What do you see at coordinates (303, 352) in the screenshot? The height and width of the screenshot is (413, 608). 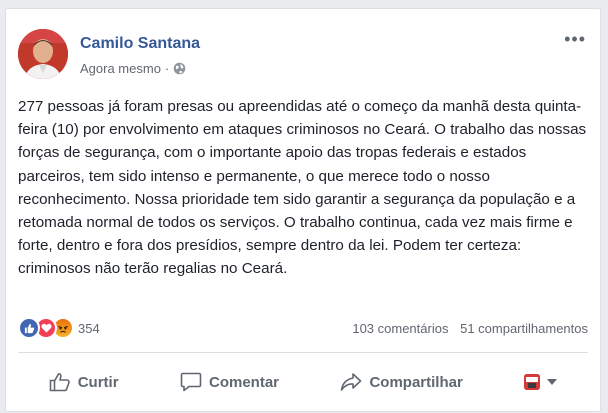 I see `actions-divider` at bounding box center [303, 352].